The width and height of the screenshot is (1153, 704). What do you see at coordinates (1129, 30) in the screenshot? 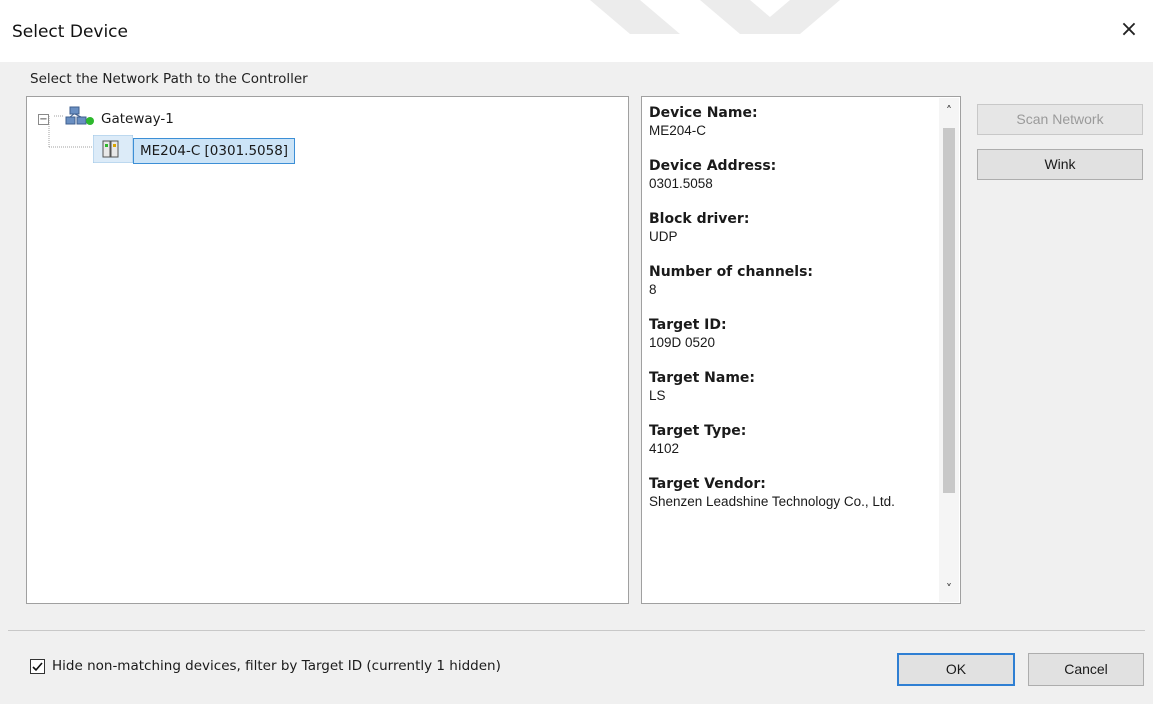
I see `close-button: ×` at bounding box center [1129, 30].